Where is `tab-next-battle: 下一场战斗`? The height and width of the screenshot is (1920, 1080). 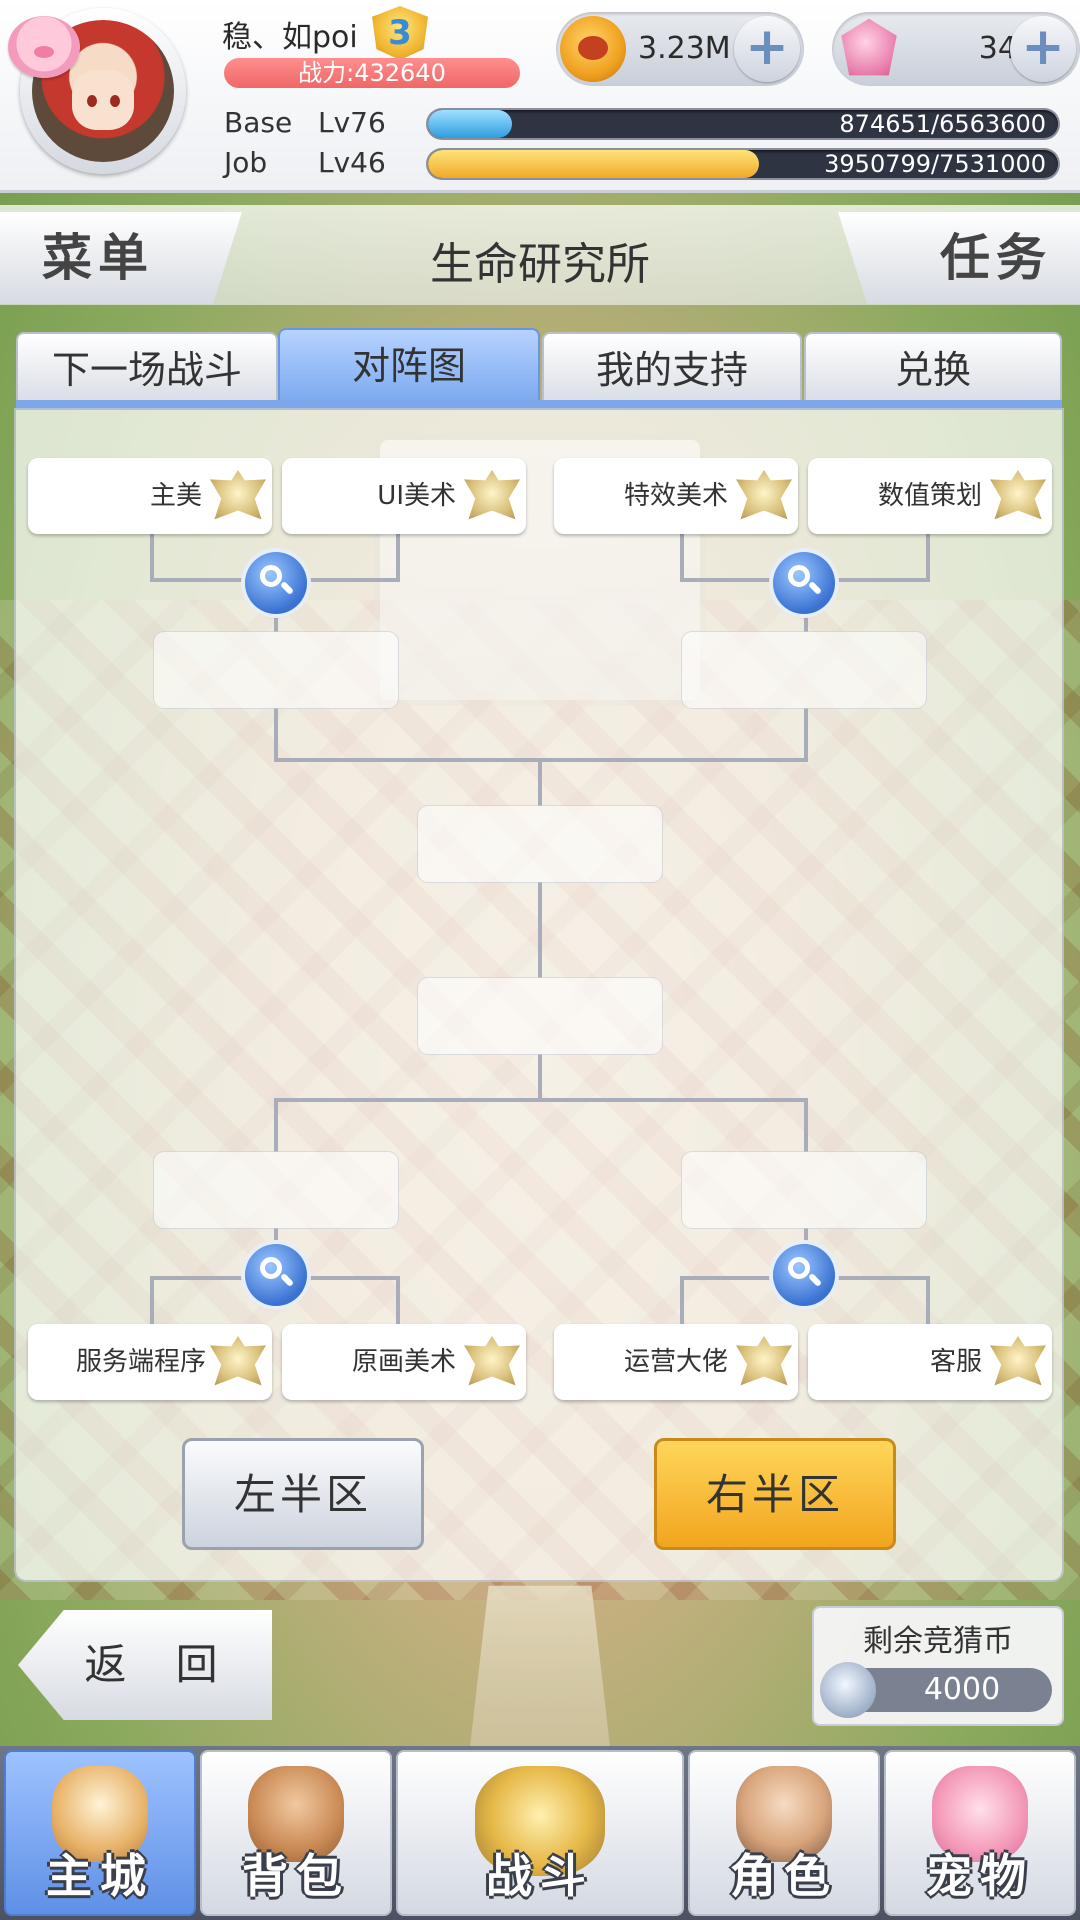 tab-next-battle: 下一场战斗 is located at coordinates (147, 368).